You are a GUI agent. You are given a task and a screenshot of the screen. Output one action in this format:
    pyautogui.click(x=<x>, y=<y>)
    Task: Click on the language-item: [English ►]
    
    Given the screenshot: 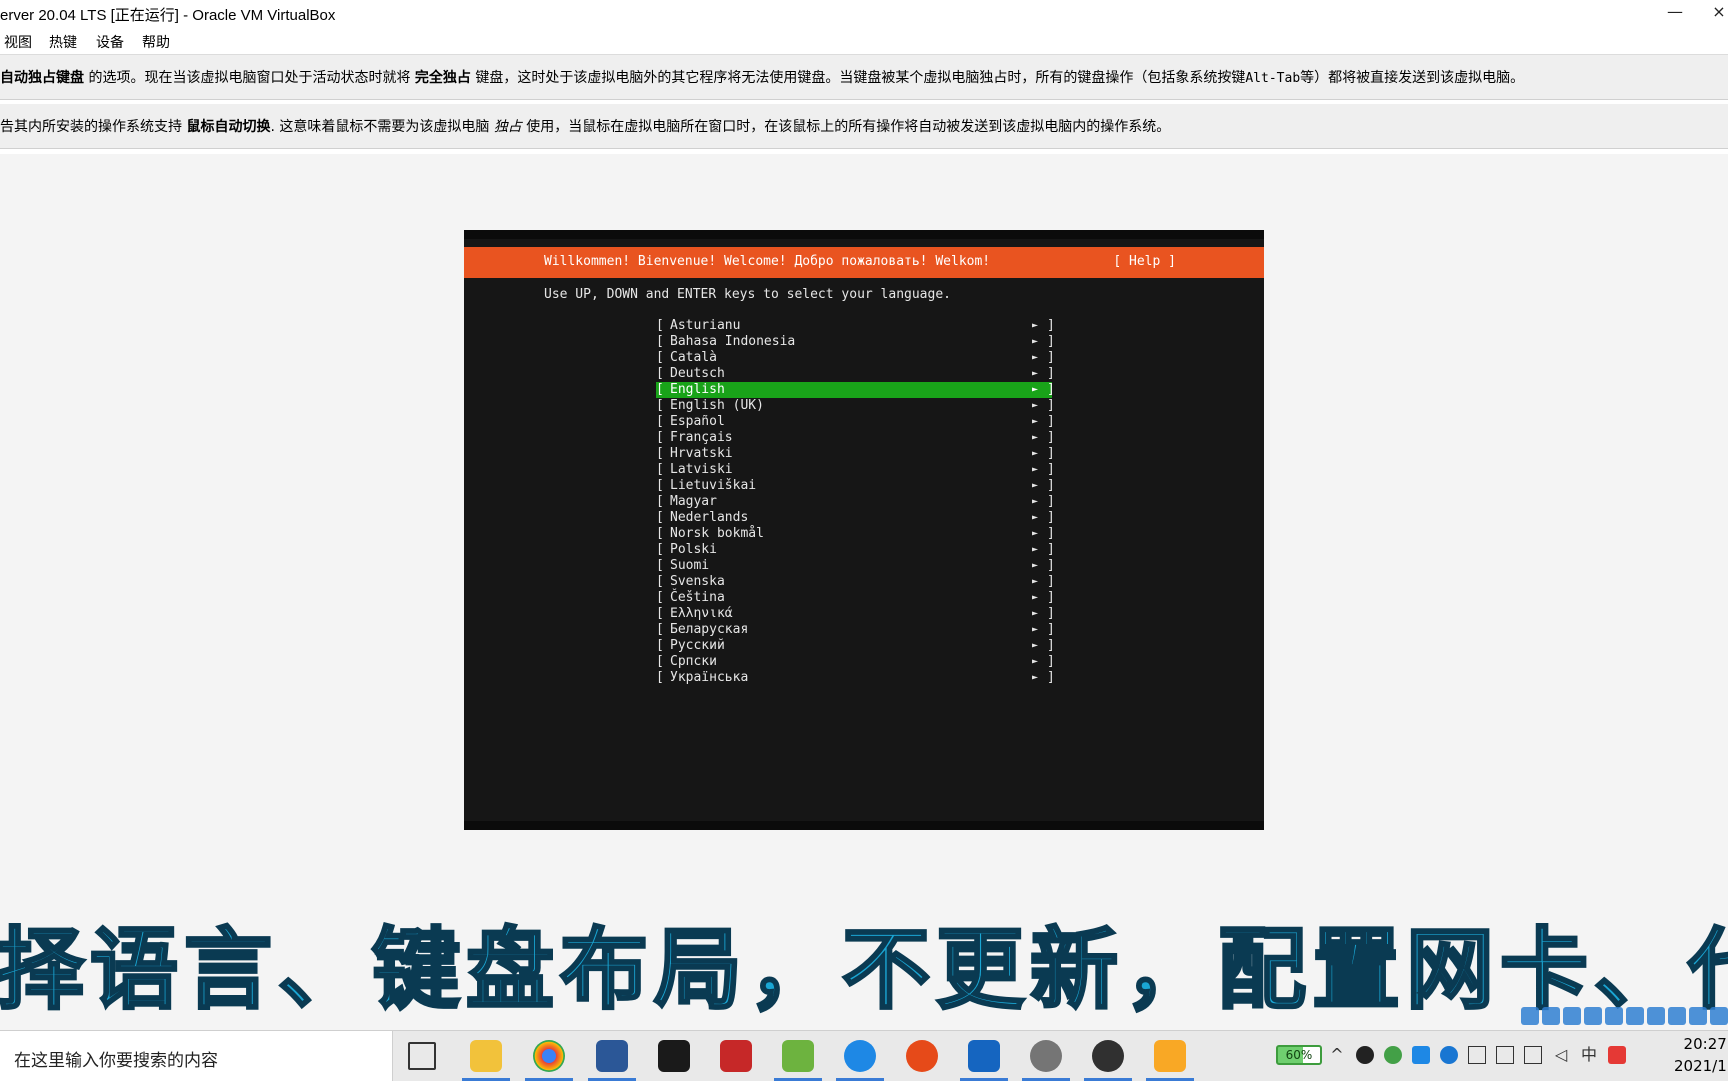 What is the action you would take?
    pyautogui.click(x=855, y=390)
    